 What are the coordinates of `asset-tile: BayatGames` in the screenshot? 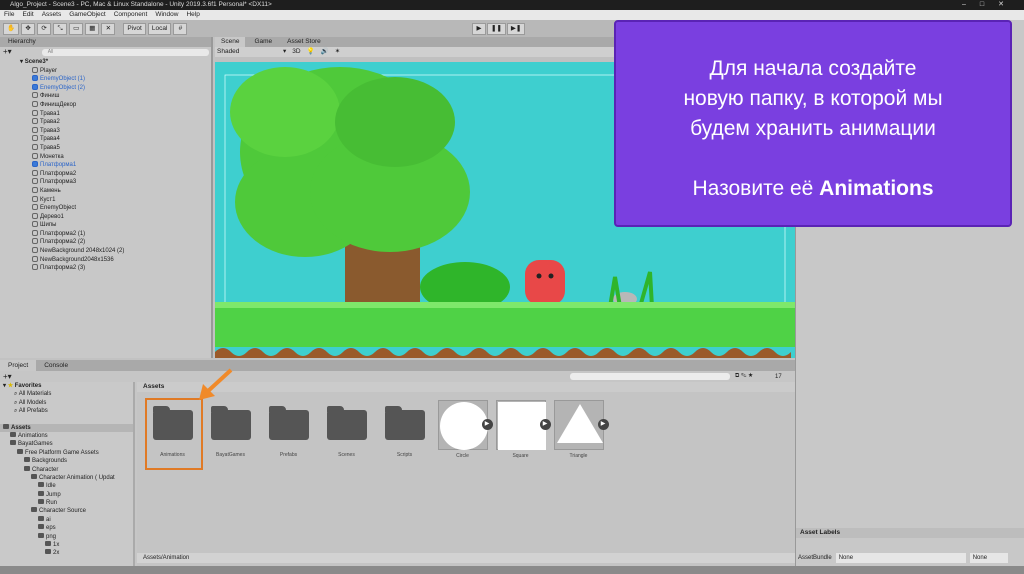 It's located at (230, 429).